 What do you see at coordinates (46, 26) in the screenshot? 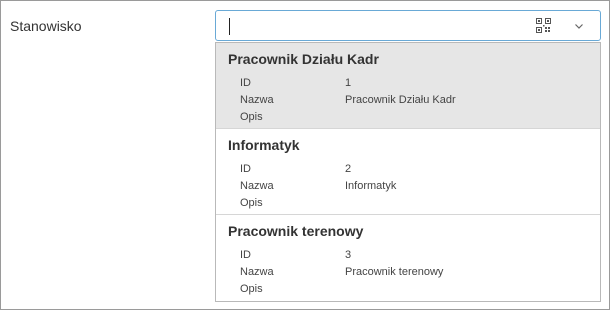
I see `field-label: Stanowisko` at bounding box center [46, 26].